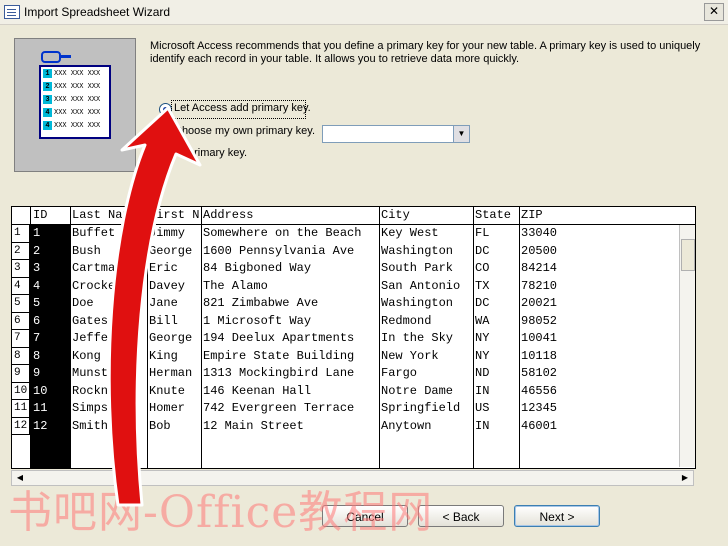 This screenshot has height=546, width=728. I want to click on row-number: 1, so click(21, 234).